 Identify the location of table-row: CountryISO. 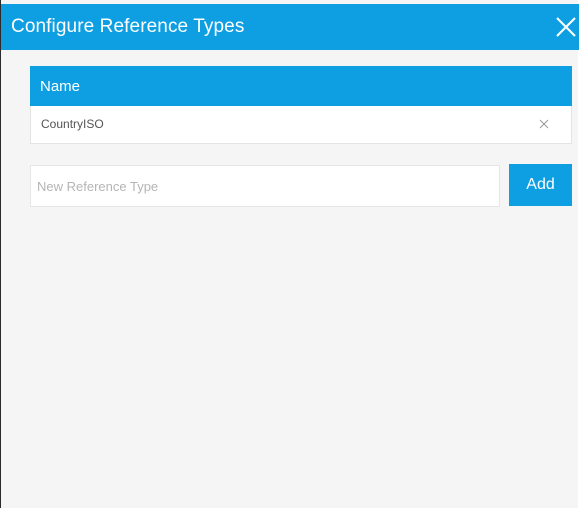
(301, 125).